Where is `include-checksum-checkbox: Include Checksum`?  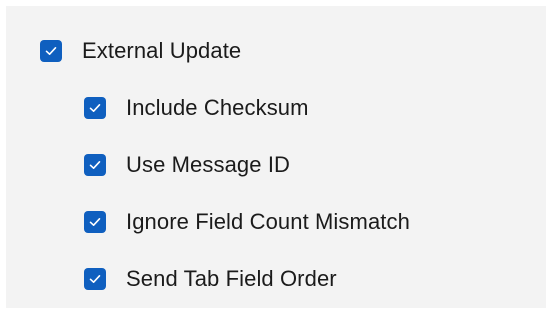
include-checksum-checkbox: Include Checksum is located at coordinates (196, 108).